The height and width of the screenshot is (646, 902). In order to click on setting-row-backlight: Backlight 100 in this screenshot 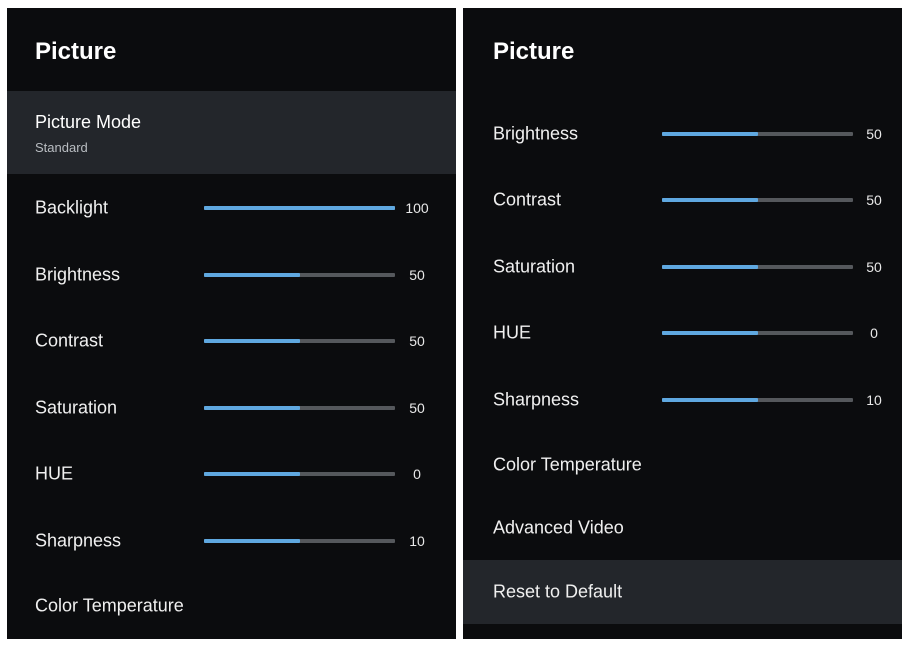, I will do `click(231, 208)`.